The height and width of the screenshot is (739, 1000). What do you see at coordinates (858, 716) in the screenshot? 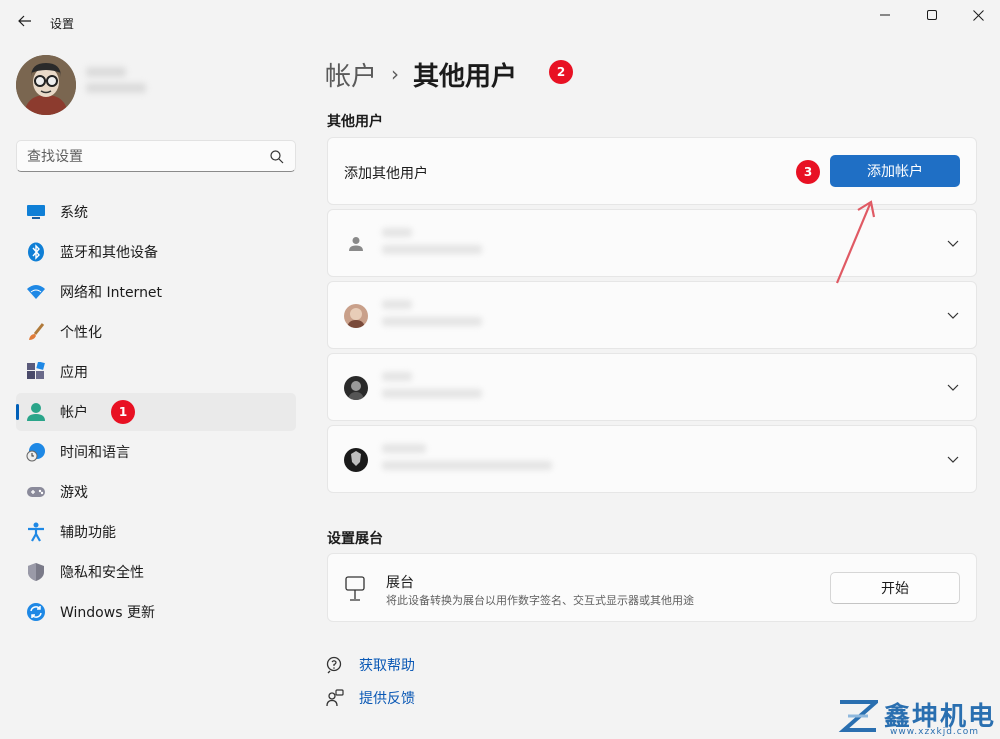
I see `watermark-logo-icon` at bounding box center [858, 716].